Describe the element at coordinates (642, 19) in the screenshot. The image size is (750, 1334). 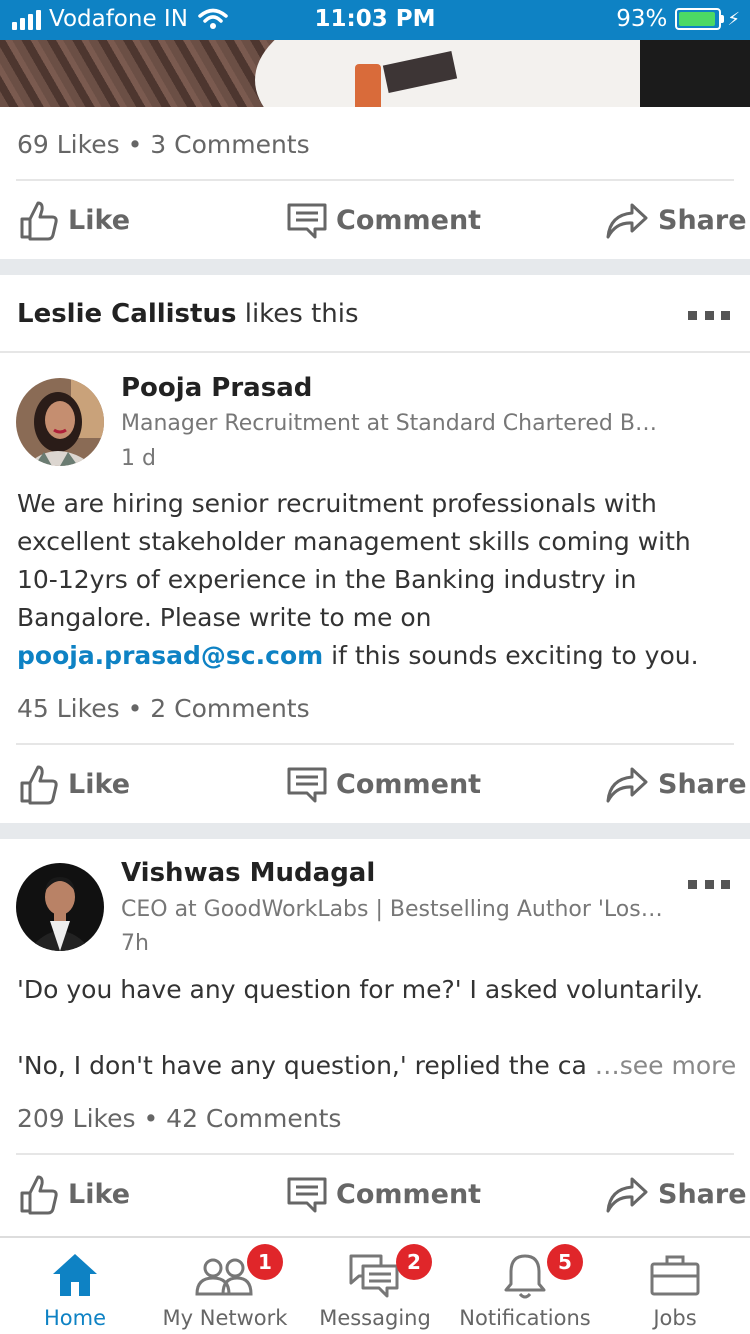
I see `battery-percent: 93%` at that location.